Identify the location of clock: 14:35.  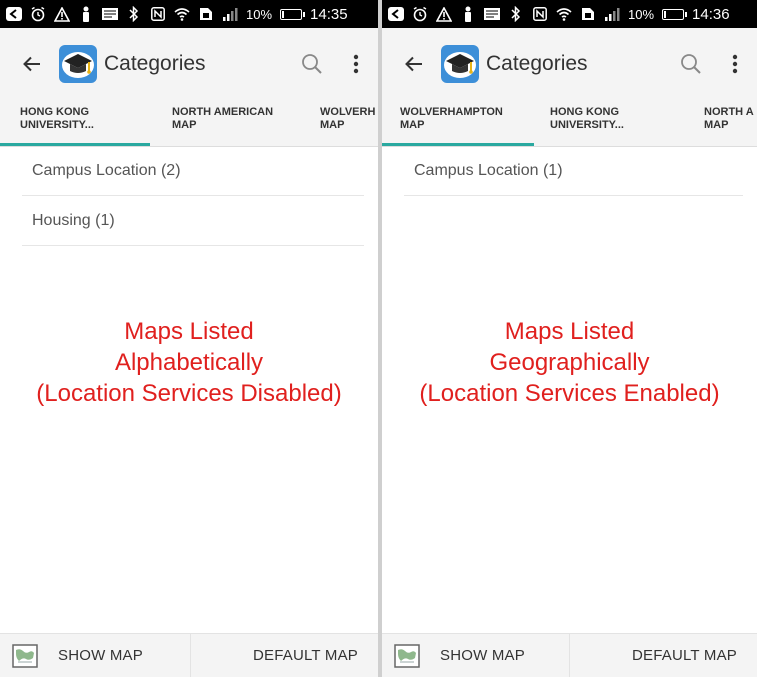
(329, 14).